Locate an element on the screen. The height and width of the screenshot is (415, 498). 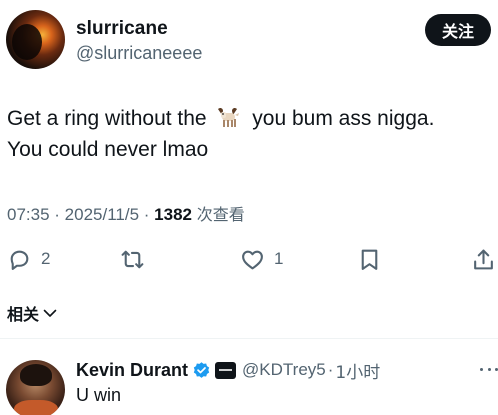
more-options-icon is located at coordinates (489, 369).